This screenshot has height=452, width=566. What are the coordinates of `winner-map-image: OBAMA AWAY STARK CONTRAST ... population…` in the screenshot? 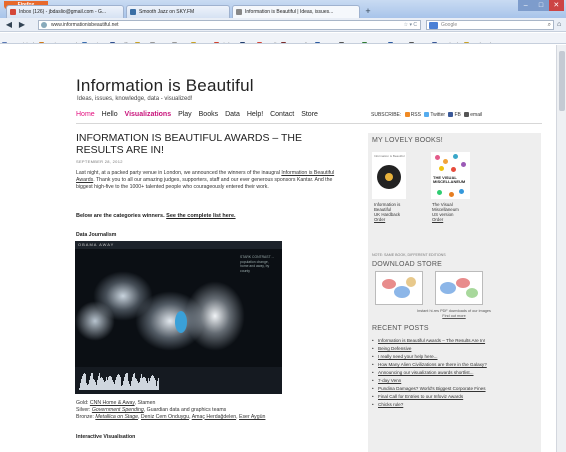 It's located at (178, 317).